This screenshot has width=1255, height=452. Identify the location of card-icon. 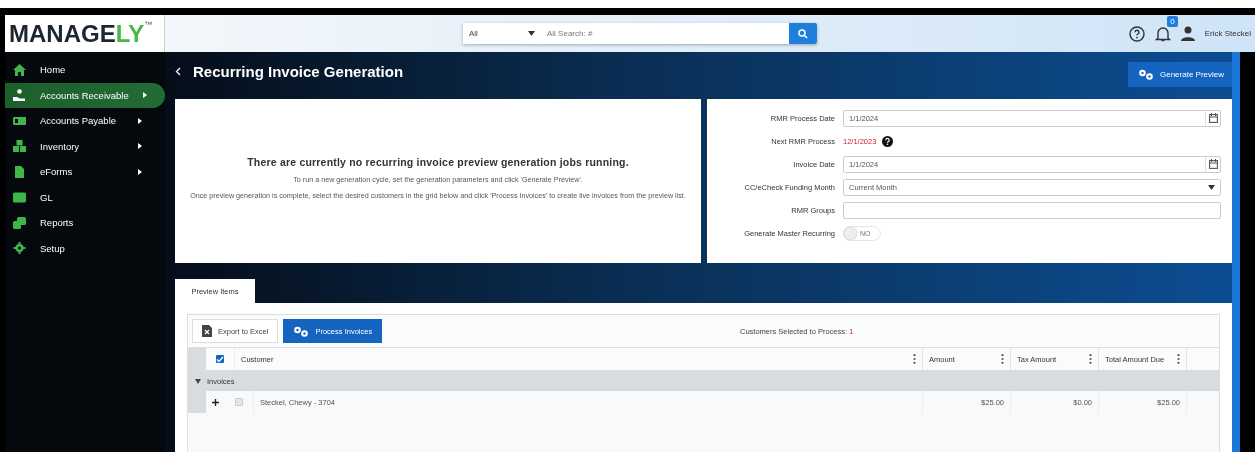
(19, 197).